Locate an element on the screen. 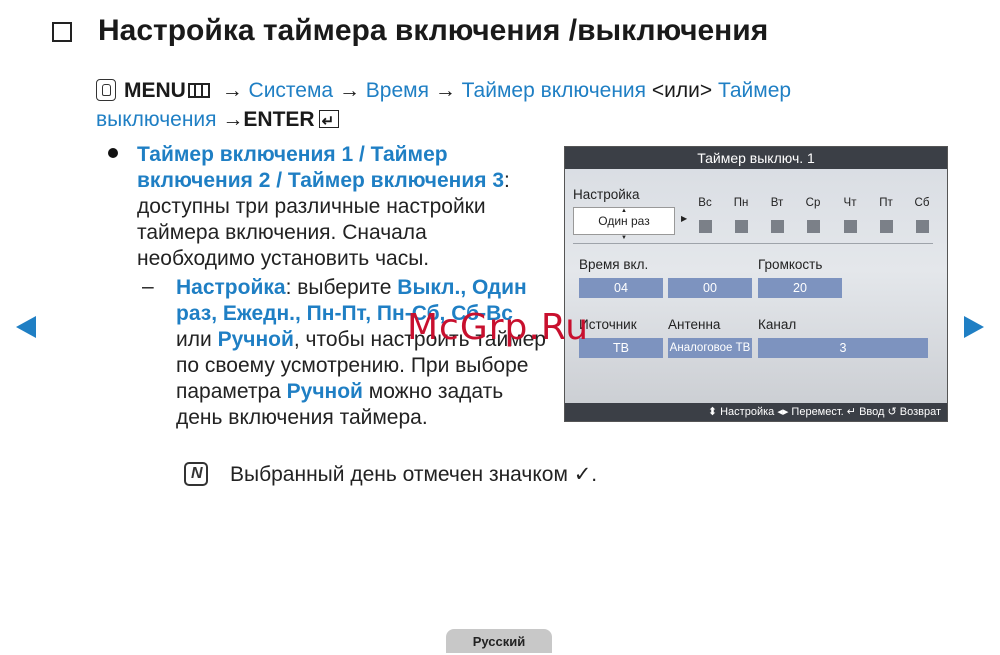 Image resolution: width=1000 pixels, height=655 pixels. menu-hand-icon is located at coordinates (106, 90).